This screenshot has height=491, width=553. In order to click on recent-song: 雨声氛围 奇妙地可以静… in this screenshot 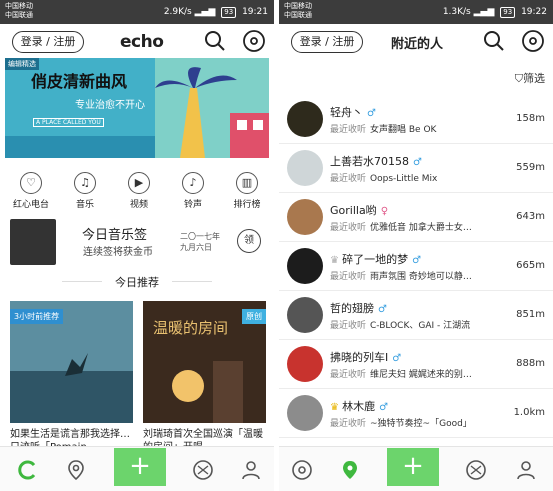, I will do `click(421, 277)`.